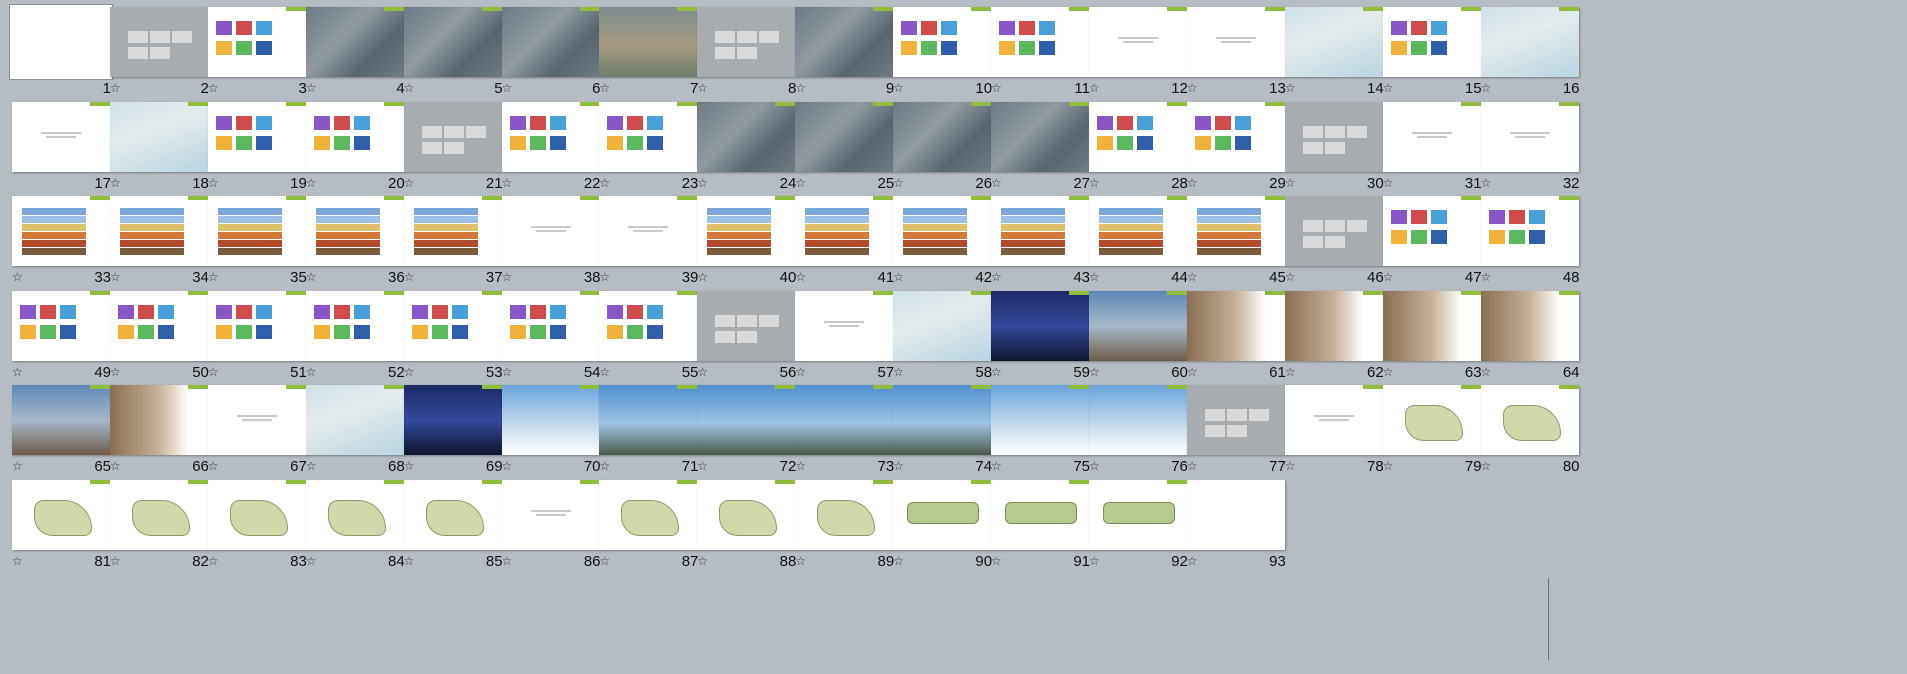 This screenshot has width=1907, height=674. What do you see at coordinates (1290, 277) in the screenshot?
I see `transition-star-icon: ☆` at bounding box center [1290, 277].